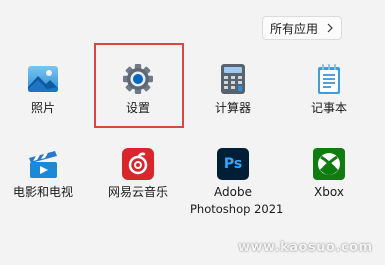 This screenshot has height=265, width=385. What do you see at coordinates (329, 79) in the screenshot?
I see `notepad-icon` at bounding box center [329, 79].